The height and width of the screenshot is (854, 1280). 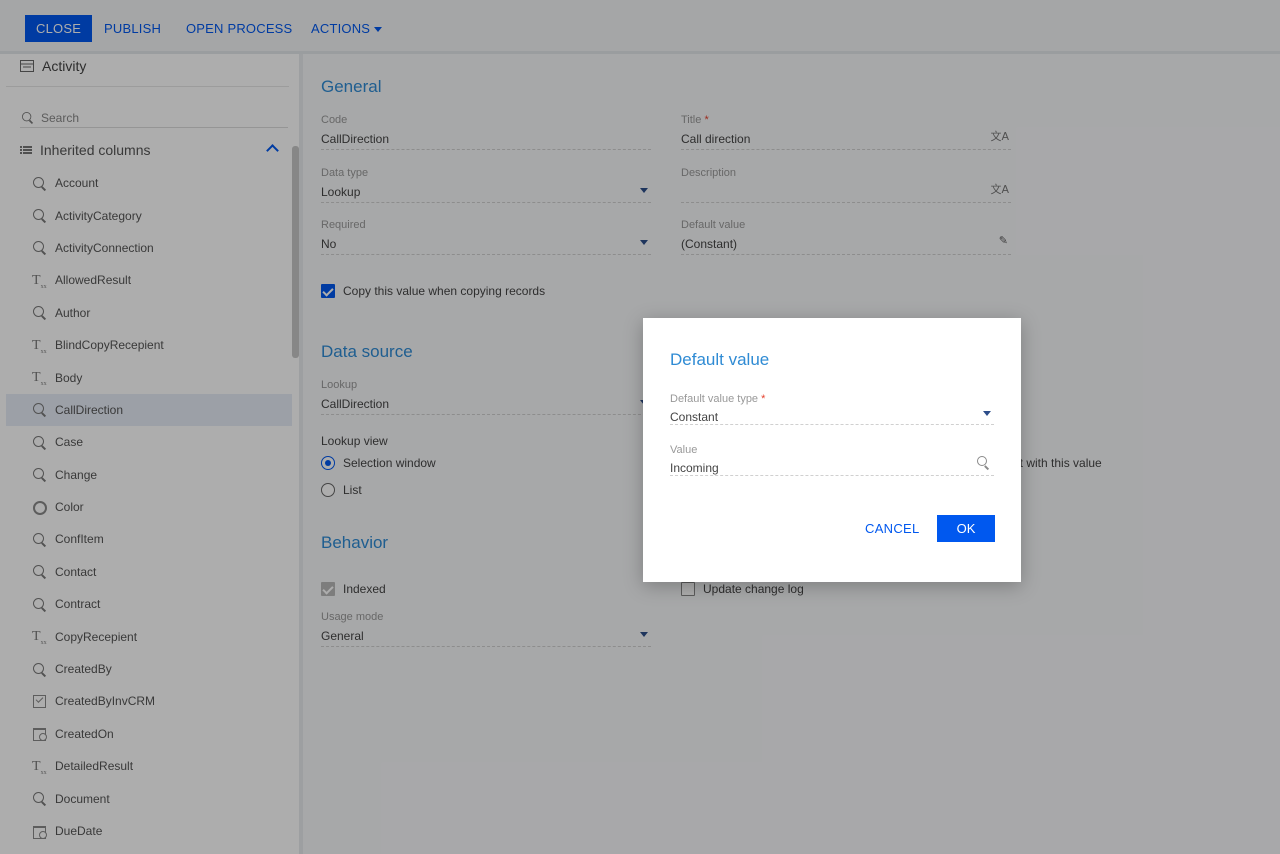 What do you see at coordinates (987, 413) in the screenshot?
I see `dropdown-arrow-icon` at bounding box center [987, 413].